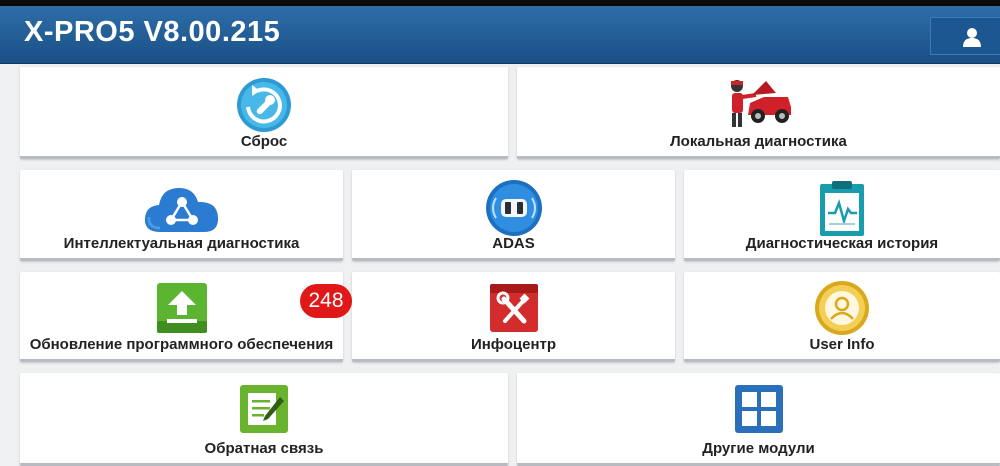 The height and width of the screenshot is (466, 1000). I want to click on app-title: X-PRO5 V8.00.215, so click(152, 32).